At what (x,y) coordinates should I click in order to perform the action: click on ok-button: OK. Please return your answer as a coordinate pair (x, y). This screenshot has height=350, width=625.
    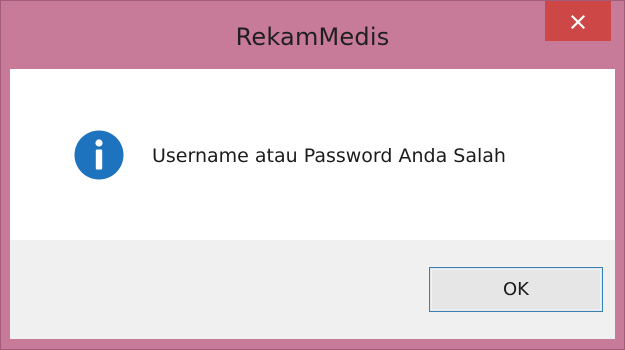
    Looking at the image, I should click on (516, 289).